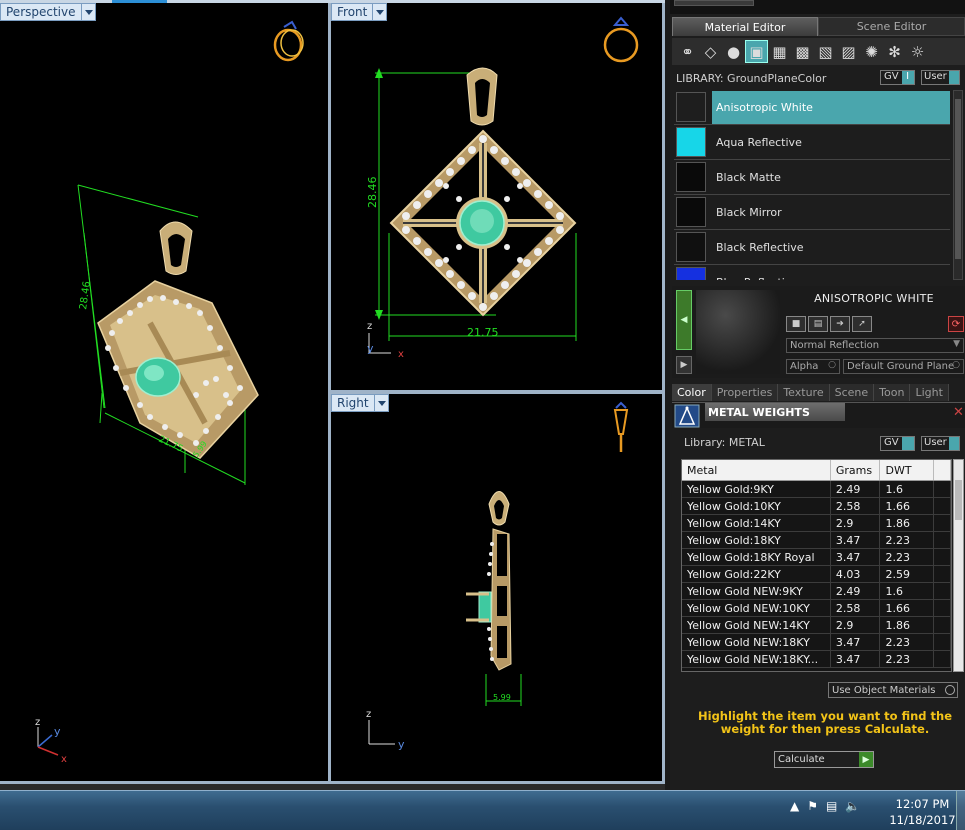  I want to click on table-row: Yellow Gold:14KY 2.9 1.86, so click(816, 523).